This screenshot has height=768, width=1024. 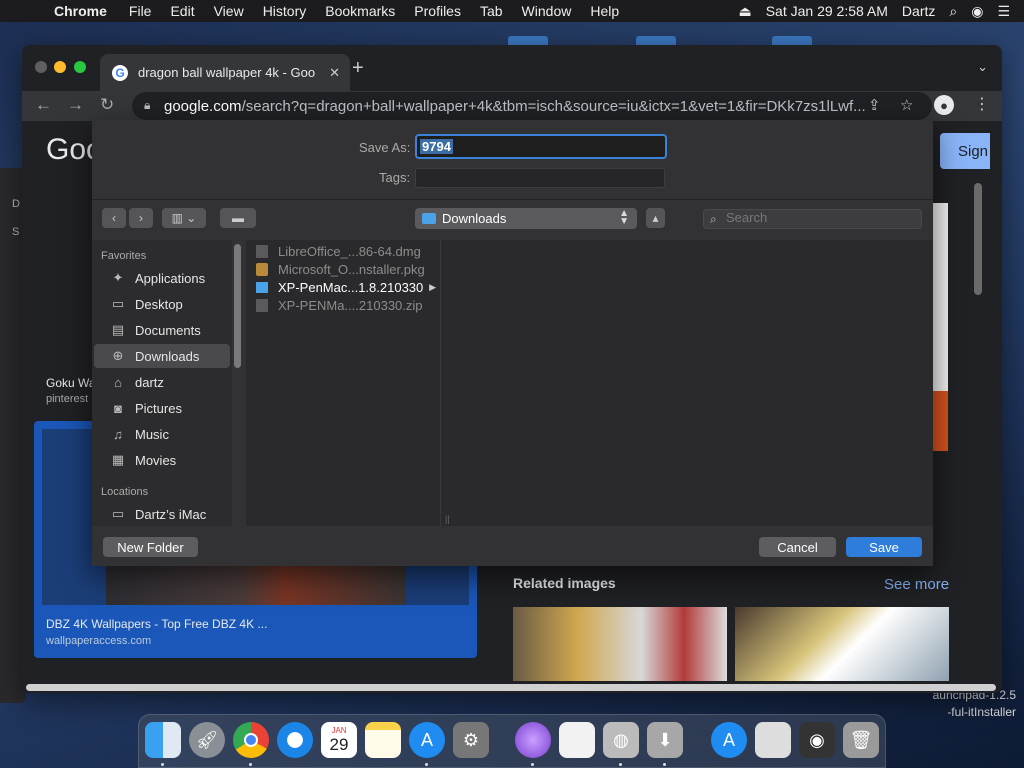 What do you see at coordinates (541, 146) in the screenshot?
I see `save-as-field: 9794` at bounding box center [541, 146].